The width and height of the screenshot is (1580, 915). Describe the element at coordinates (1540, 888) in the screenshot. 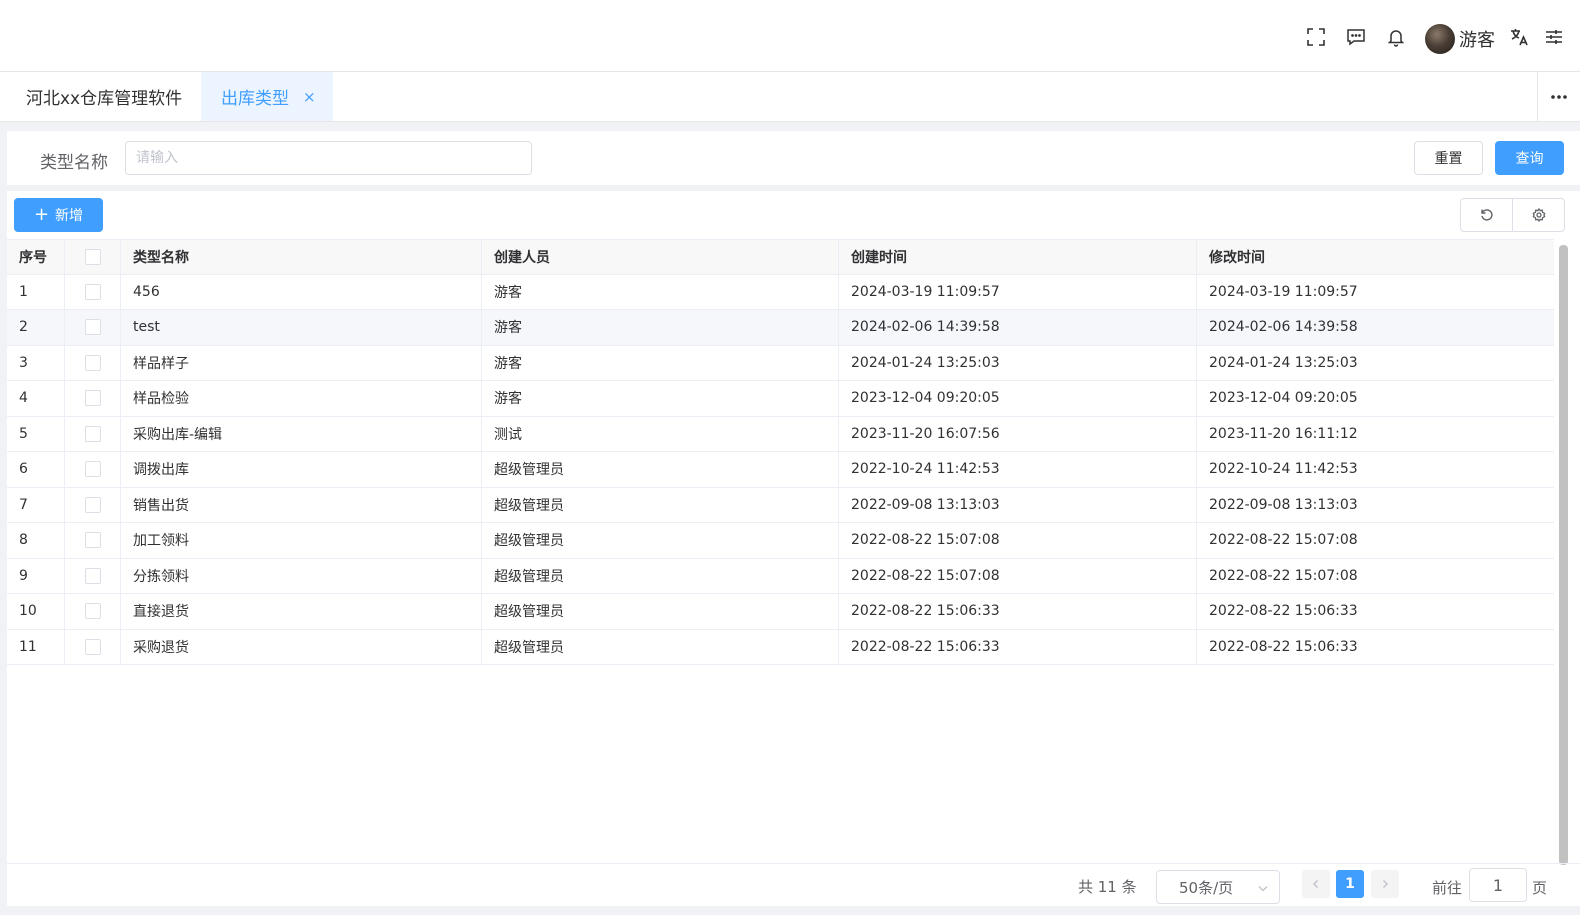

I see `page-suffix: 页` at that location.